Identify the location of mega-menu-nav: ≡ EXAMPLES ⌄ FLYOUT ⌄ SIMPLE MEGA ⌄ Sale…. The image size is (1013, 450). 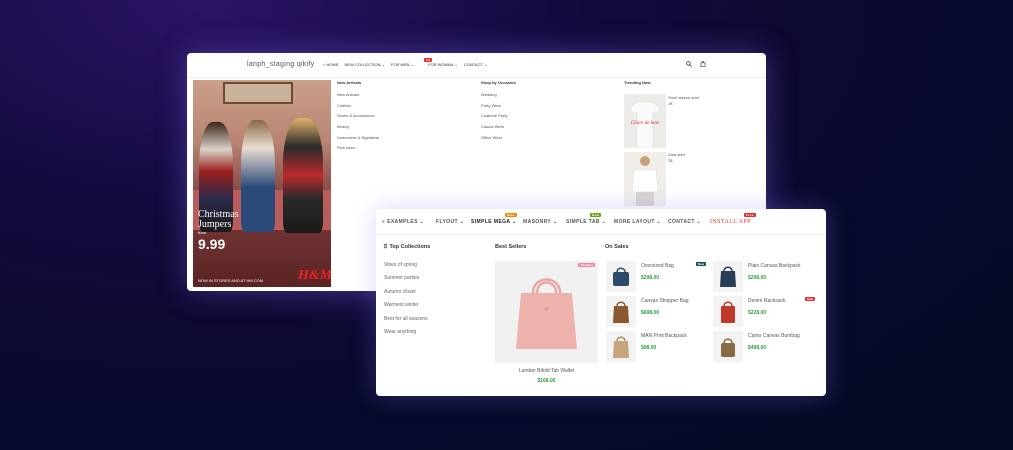
(601, 222).